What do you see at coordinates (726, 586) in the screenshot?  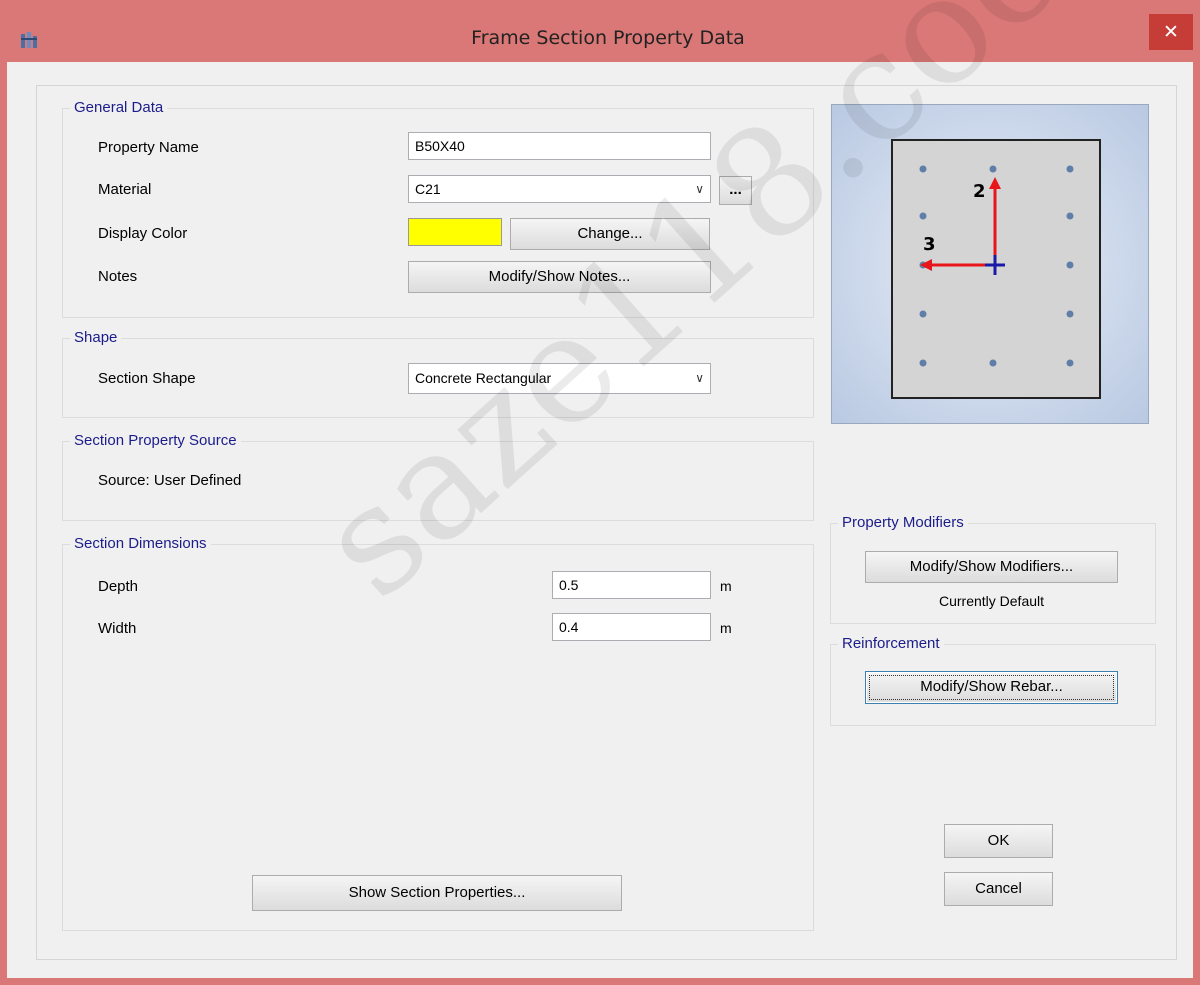 I see `depth-unit: m` at bounding box center [726, 586].